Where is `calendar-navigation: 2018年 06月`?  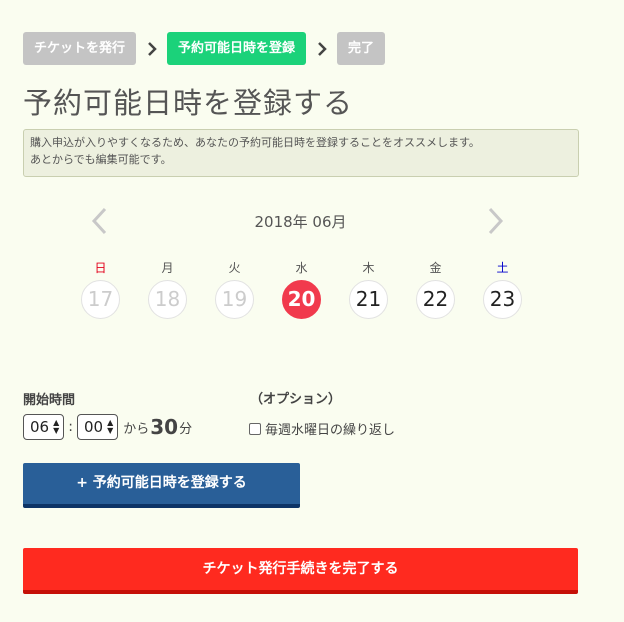 calendar-navigation: 2018年 06月 is located at coordinates (300, 223).